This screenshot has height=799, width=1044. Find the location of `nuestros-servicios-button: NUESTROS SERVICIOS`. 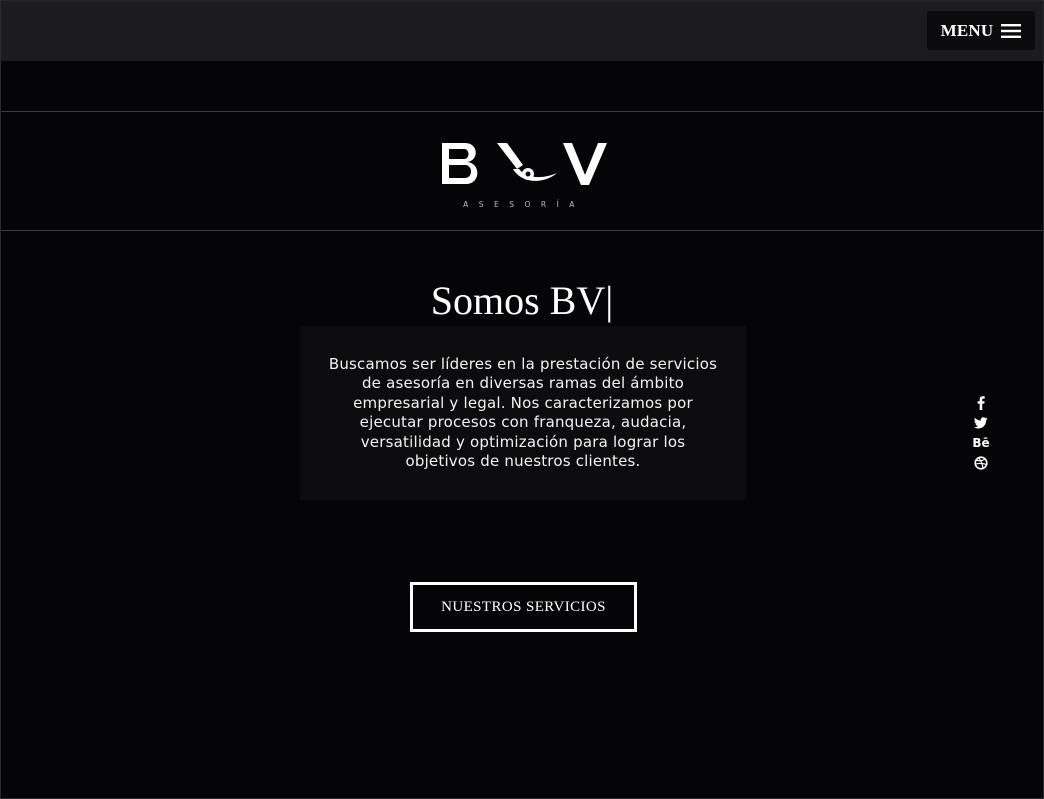

nuestros-servicios-button: NUESTROS SERVICIOS is located at coordinates (523, 607).